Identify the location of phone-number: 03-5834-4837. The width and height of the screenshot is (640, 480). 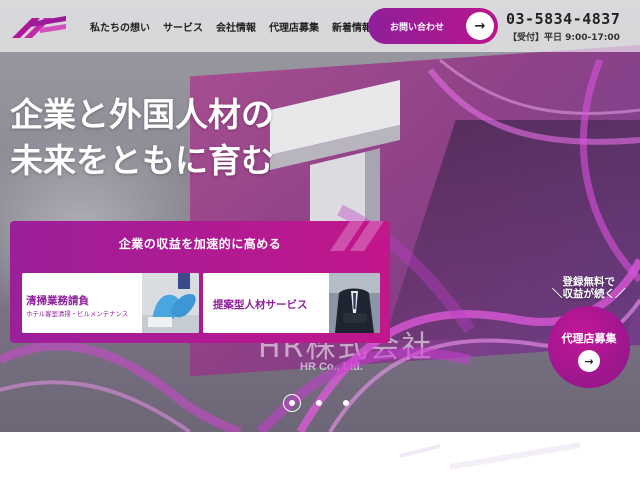
(563, 19).